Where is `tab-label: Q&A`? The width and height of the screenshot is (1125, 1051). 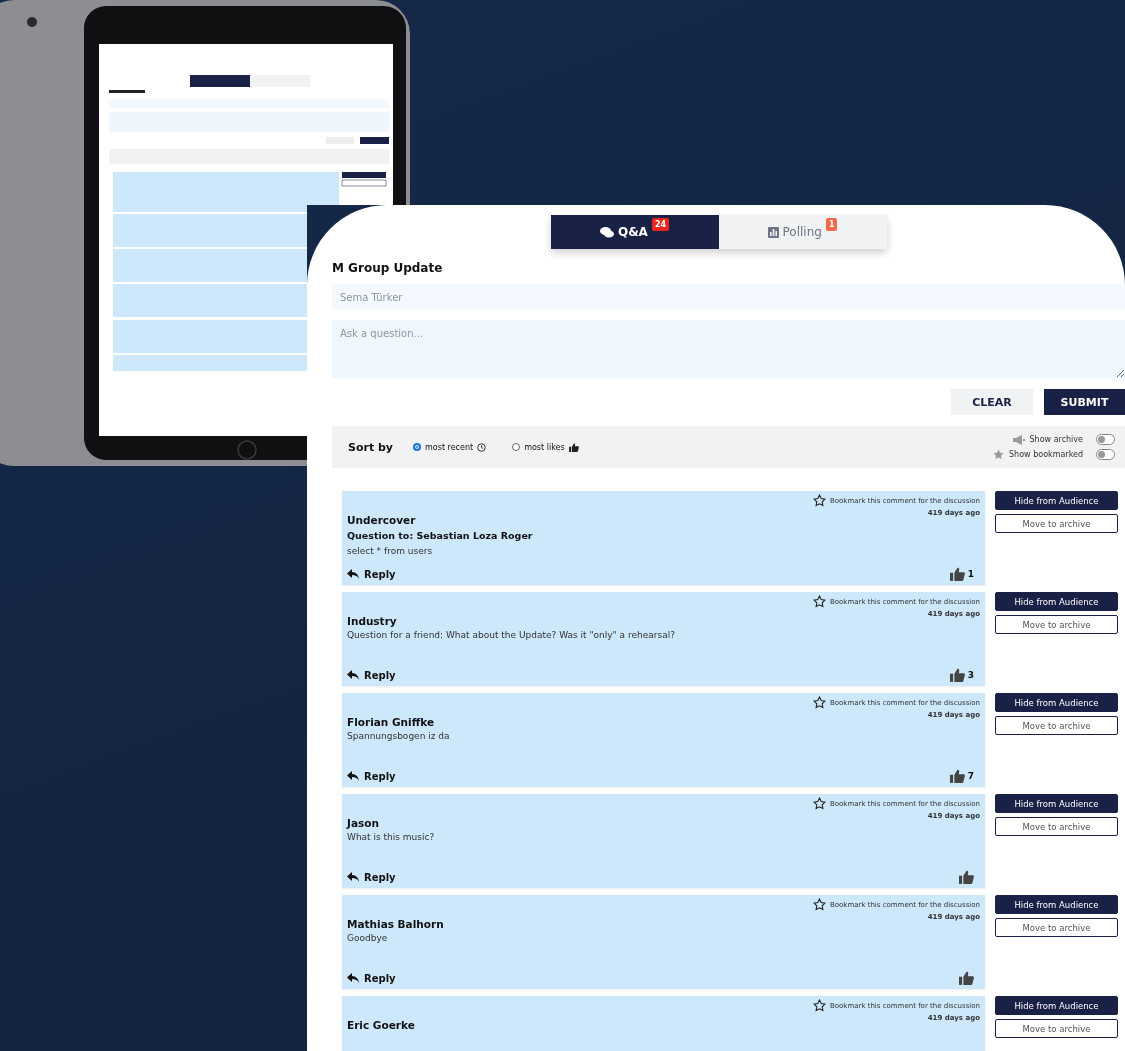 tab-label: Q&A is located at coordinates (632, 232).